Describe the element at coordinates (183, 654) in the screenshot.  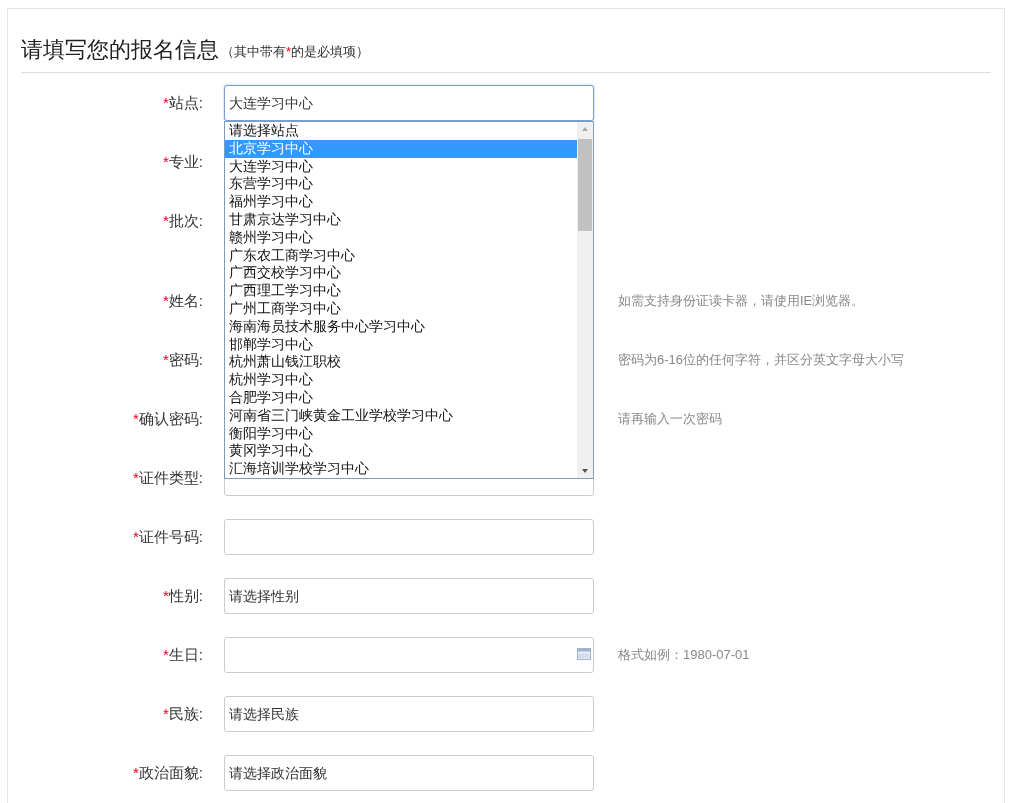
I see `field-label: *生日:` at that location.